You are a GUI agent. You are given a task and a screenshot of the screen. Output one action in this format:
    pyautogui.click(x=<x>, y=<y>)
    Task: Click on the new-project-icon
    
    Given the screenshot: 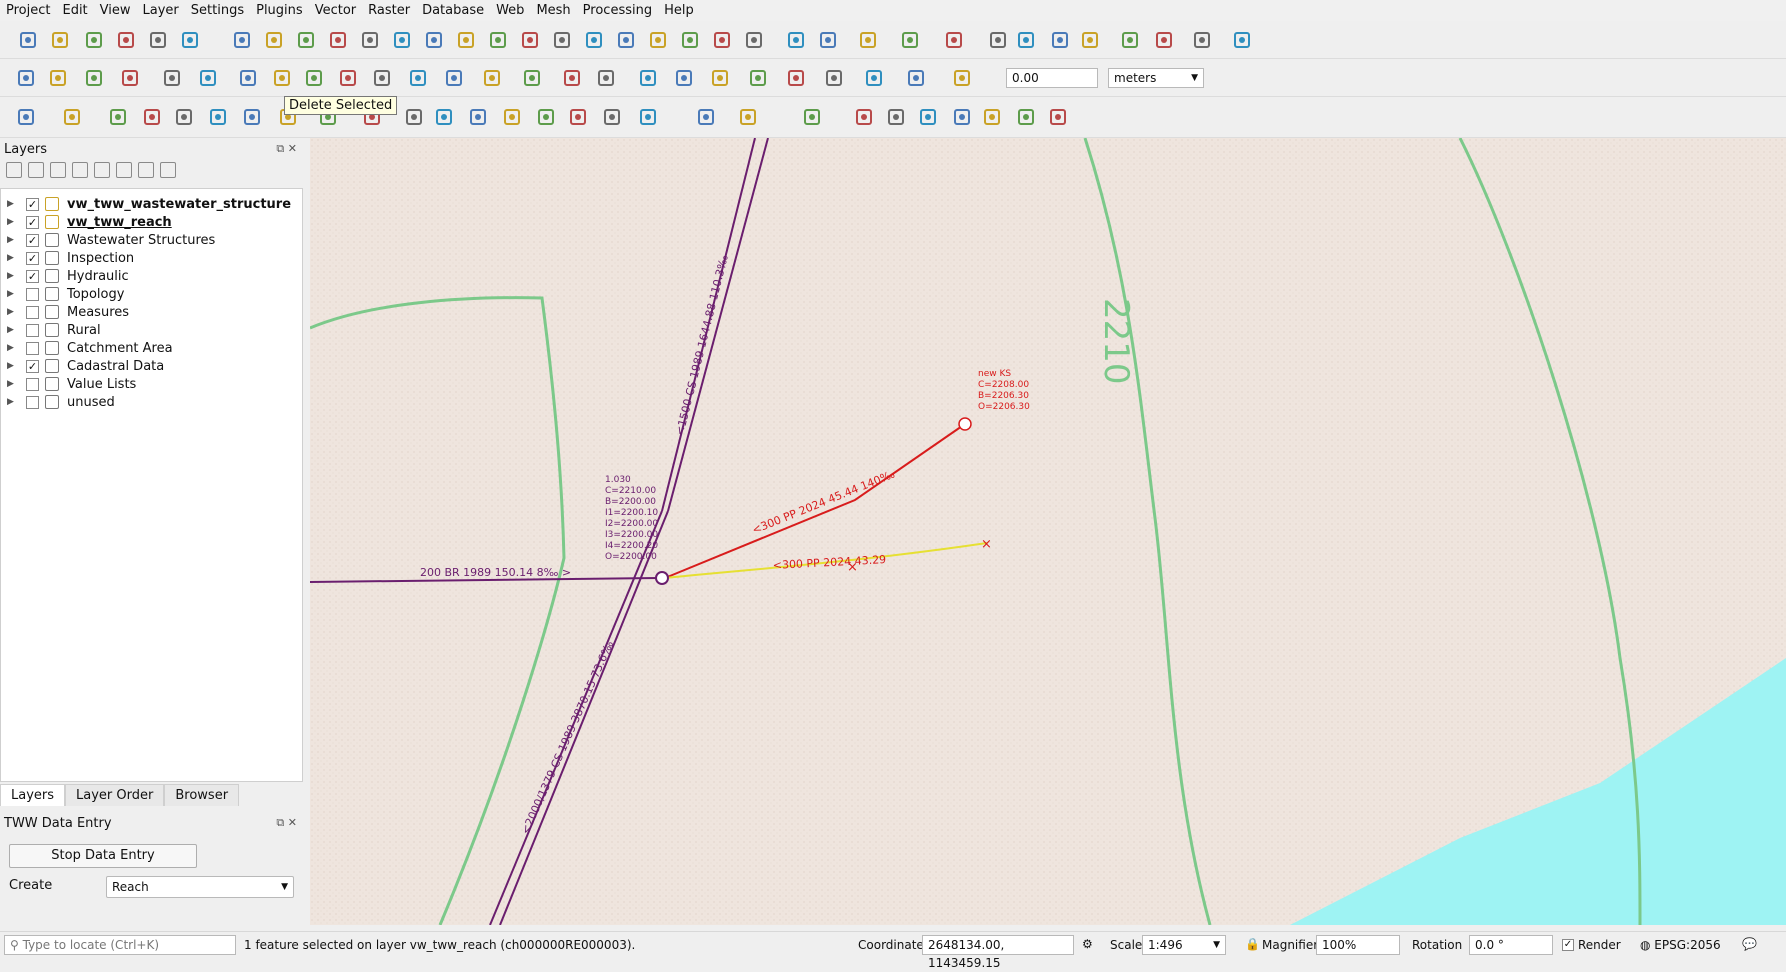 What is the action you would take?
    pyautogui.click(x=28, y=40)
    